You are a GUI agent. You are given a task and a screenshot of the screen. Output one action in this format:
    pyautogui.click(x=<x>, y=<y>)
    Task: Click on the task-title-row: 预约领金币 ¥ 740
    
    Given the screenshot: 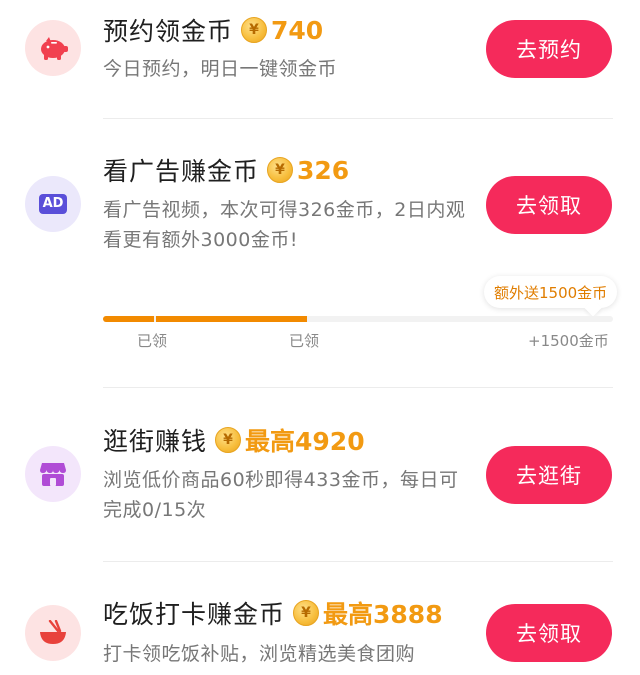 What is the action you would take?
    pyautogui.click(x=213, y=30)
    